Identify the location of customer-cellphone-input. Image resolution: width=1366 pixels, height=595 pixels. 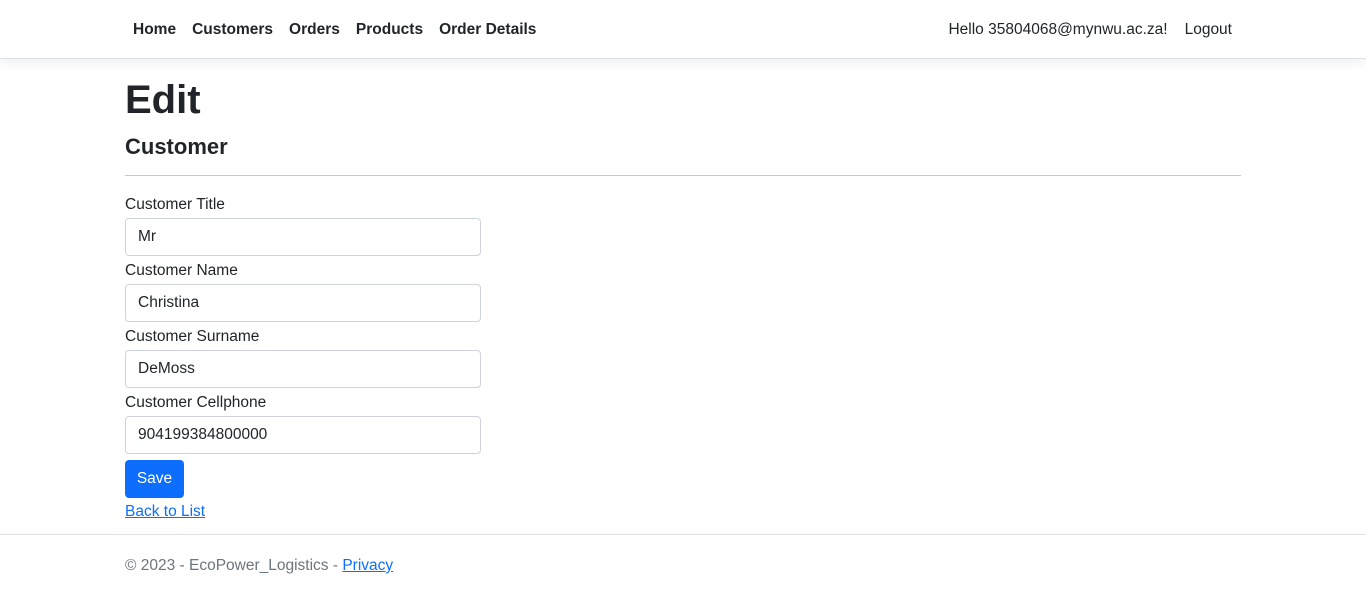
(303, 435).